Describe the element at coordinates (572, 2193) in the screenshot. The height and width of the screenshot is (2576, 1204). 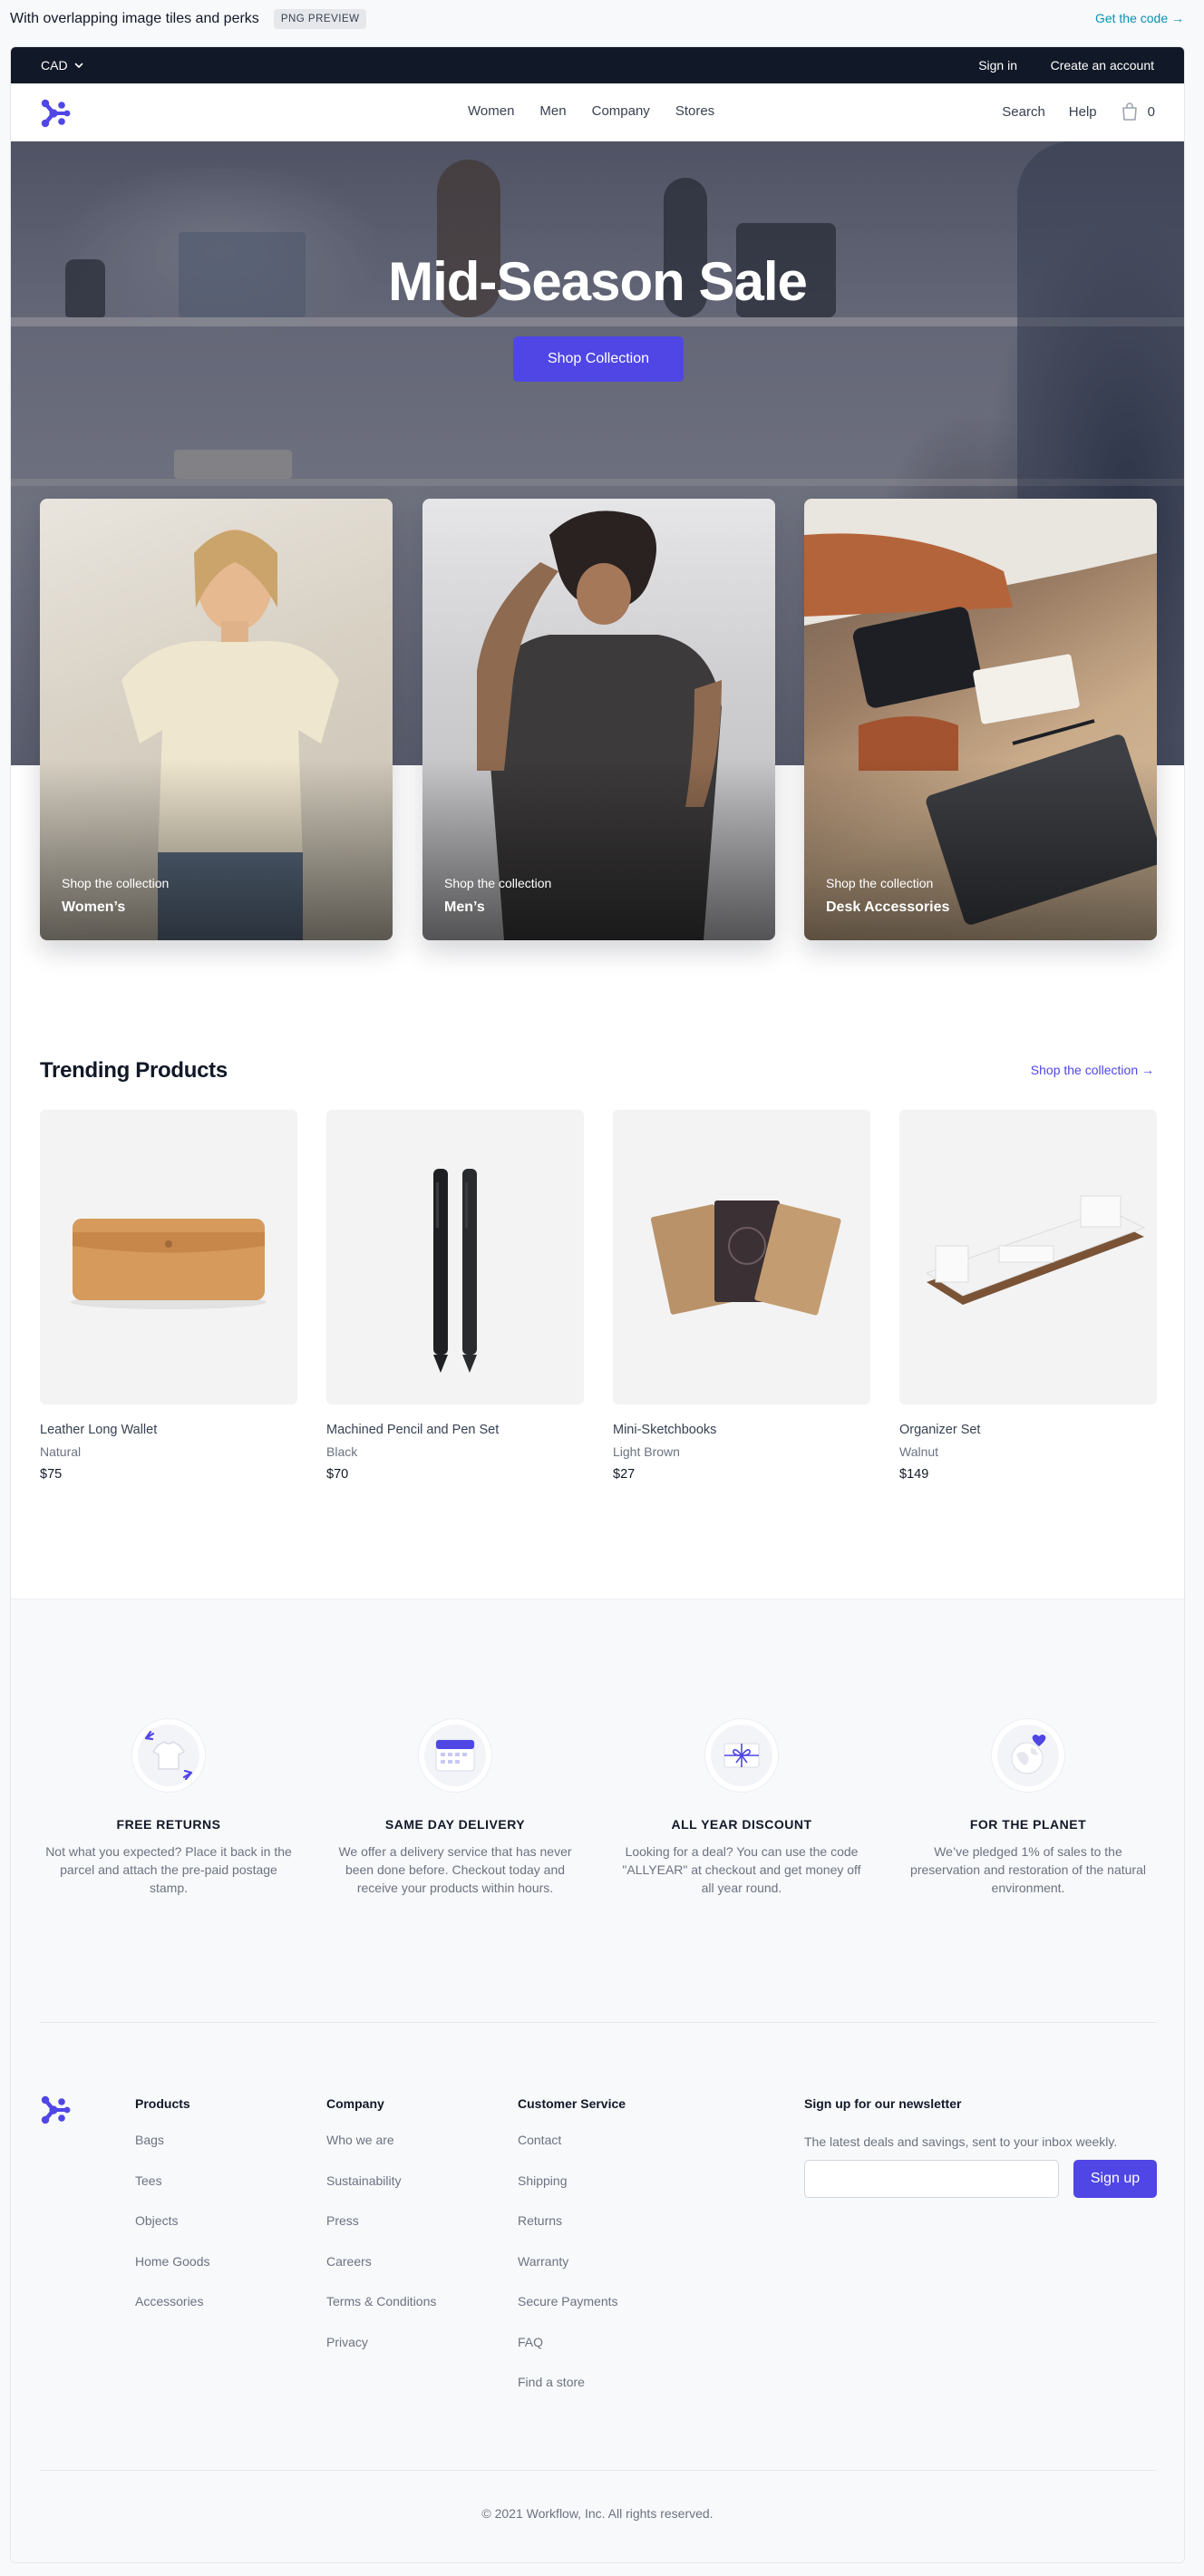
I see `footer-link: Shipping` at that location.